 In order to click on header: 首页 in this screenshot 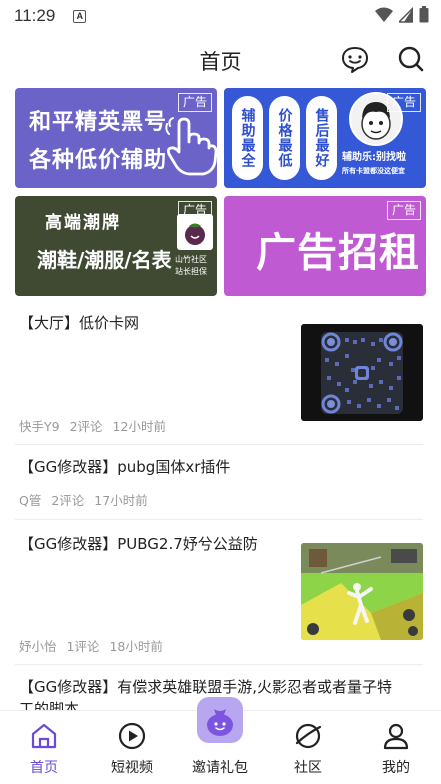, I will do `click(220, 60)`.